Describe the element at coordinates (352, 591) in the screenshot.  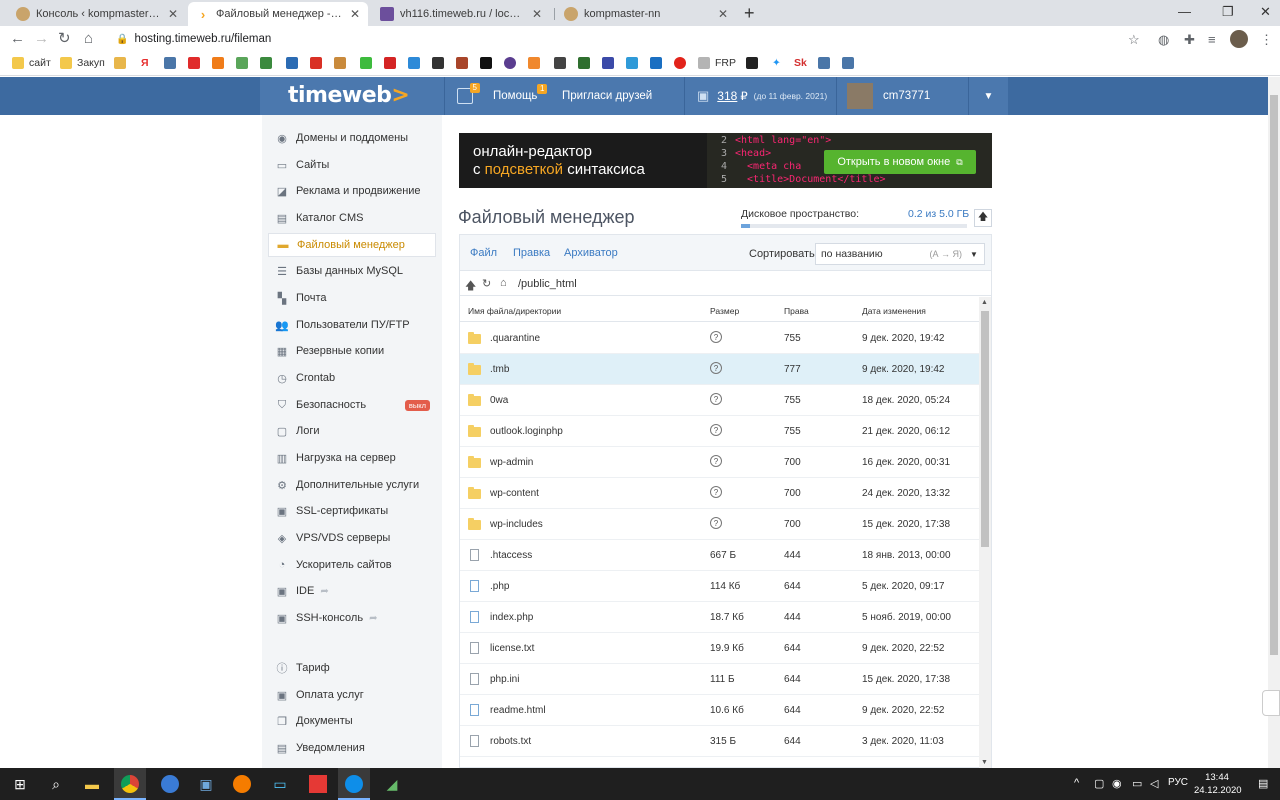
I see `sidebar-item-ide: ▣ IDE ➦` at that location.